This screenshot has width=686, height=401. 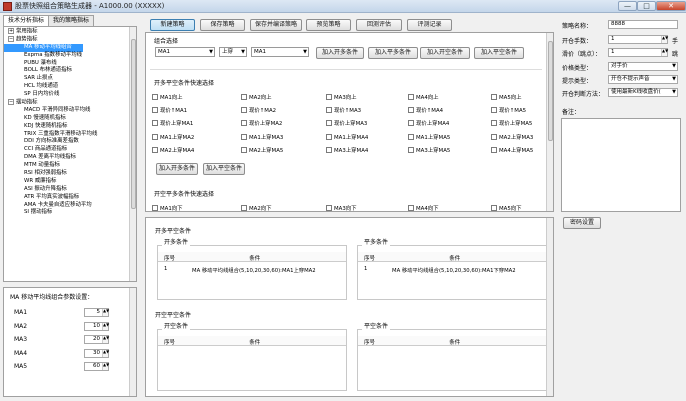 I want to click on quick-checkbox: MA3上穿MA4, so click(x=347, y=150).